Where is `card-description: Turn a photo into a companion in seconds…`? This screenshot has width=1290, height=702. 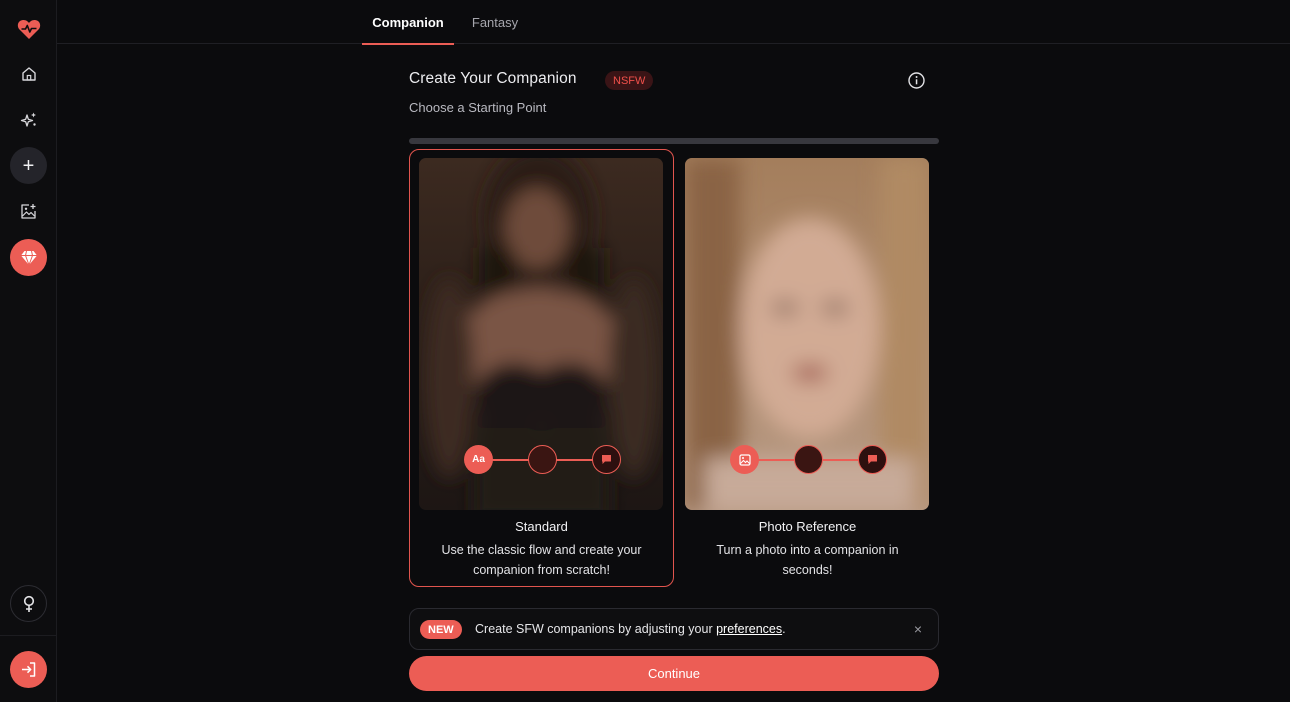 card-description: Turn a photo into a companion in seconds… is located at coordinates (807, 560).